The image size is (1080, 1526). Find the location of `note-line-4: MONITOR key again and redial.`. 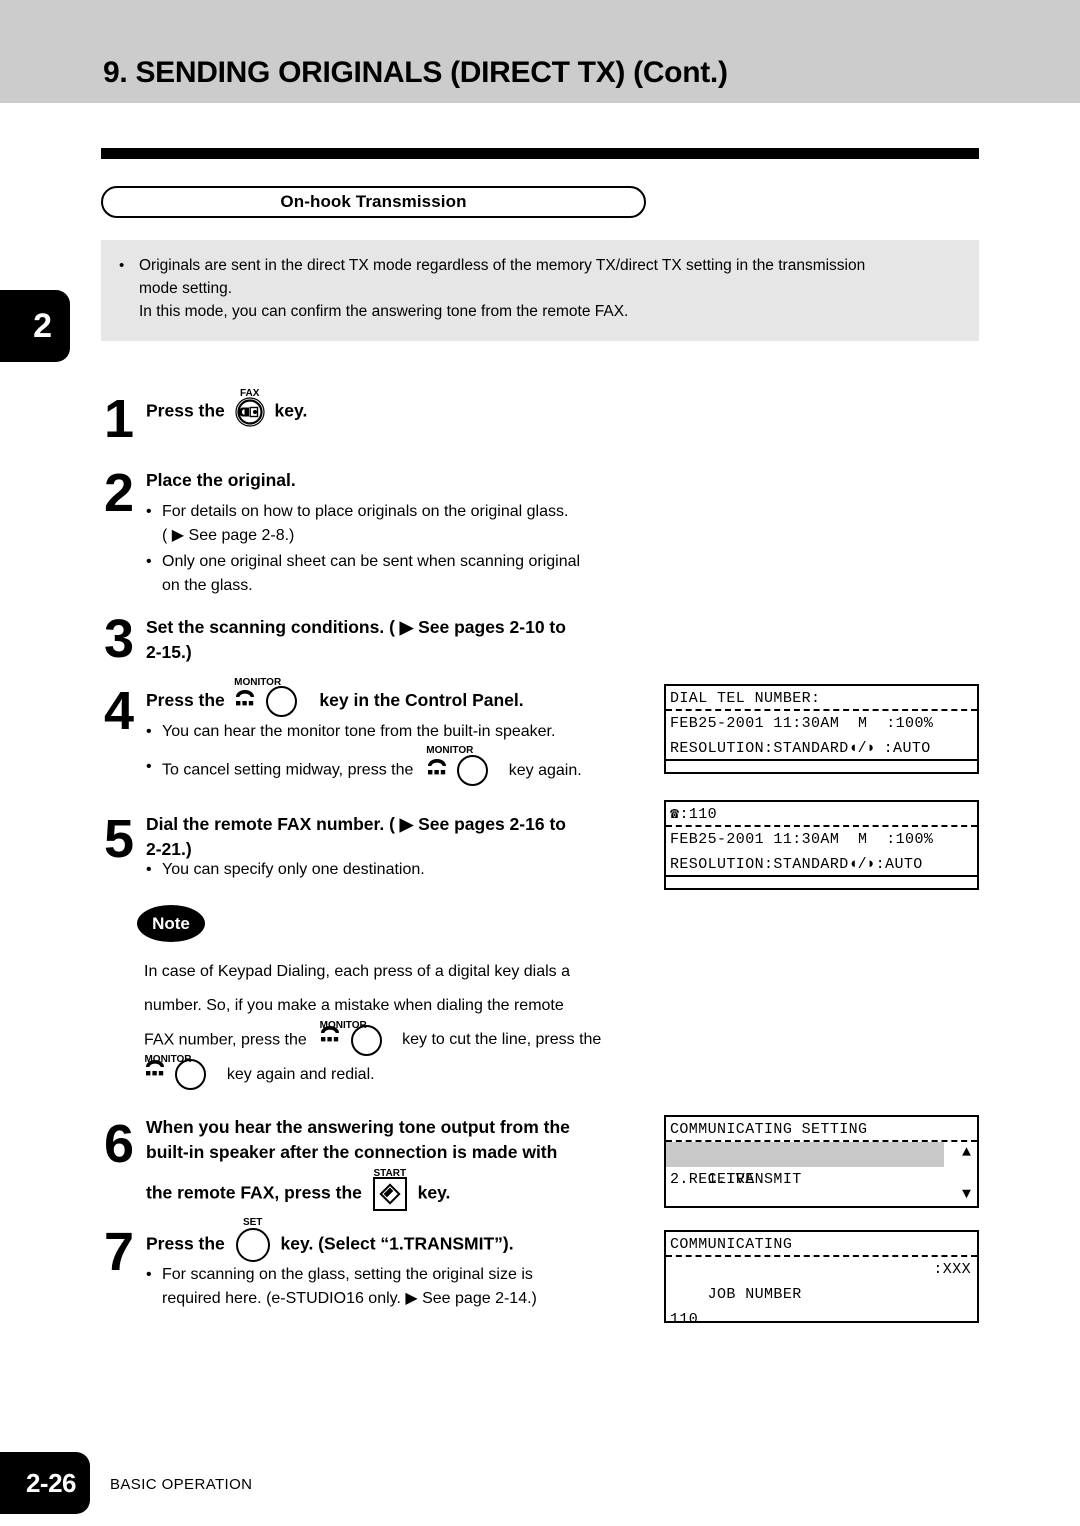

note-line-4: MONITOR key again and redial. is located at coordinates (409, 1072).